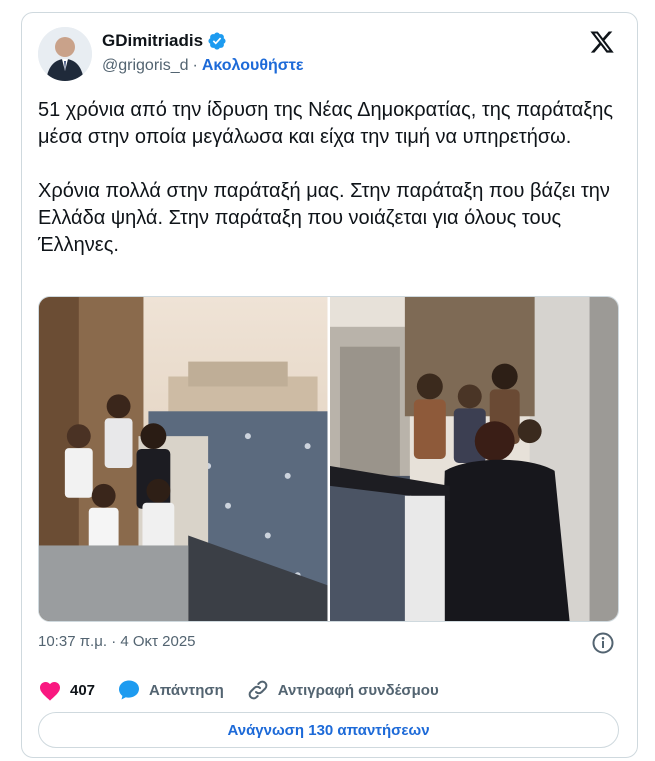  Describe the element at coordinates (258, 690) in the screenshot. I see `link-icon` at that location.